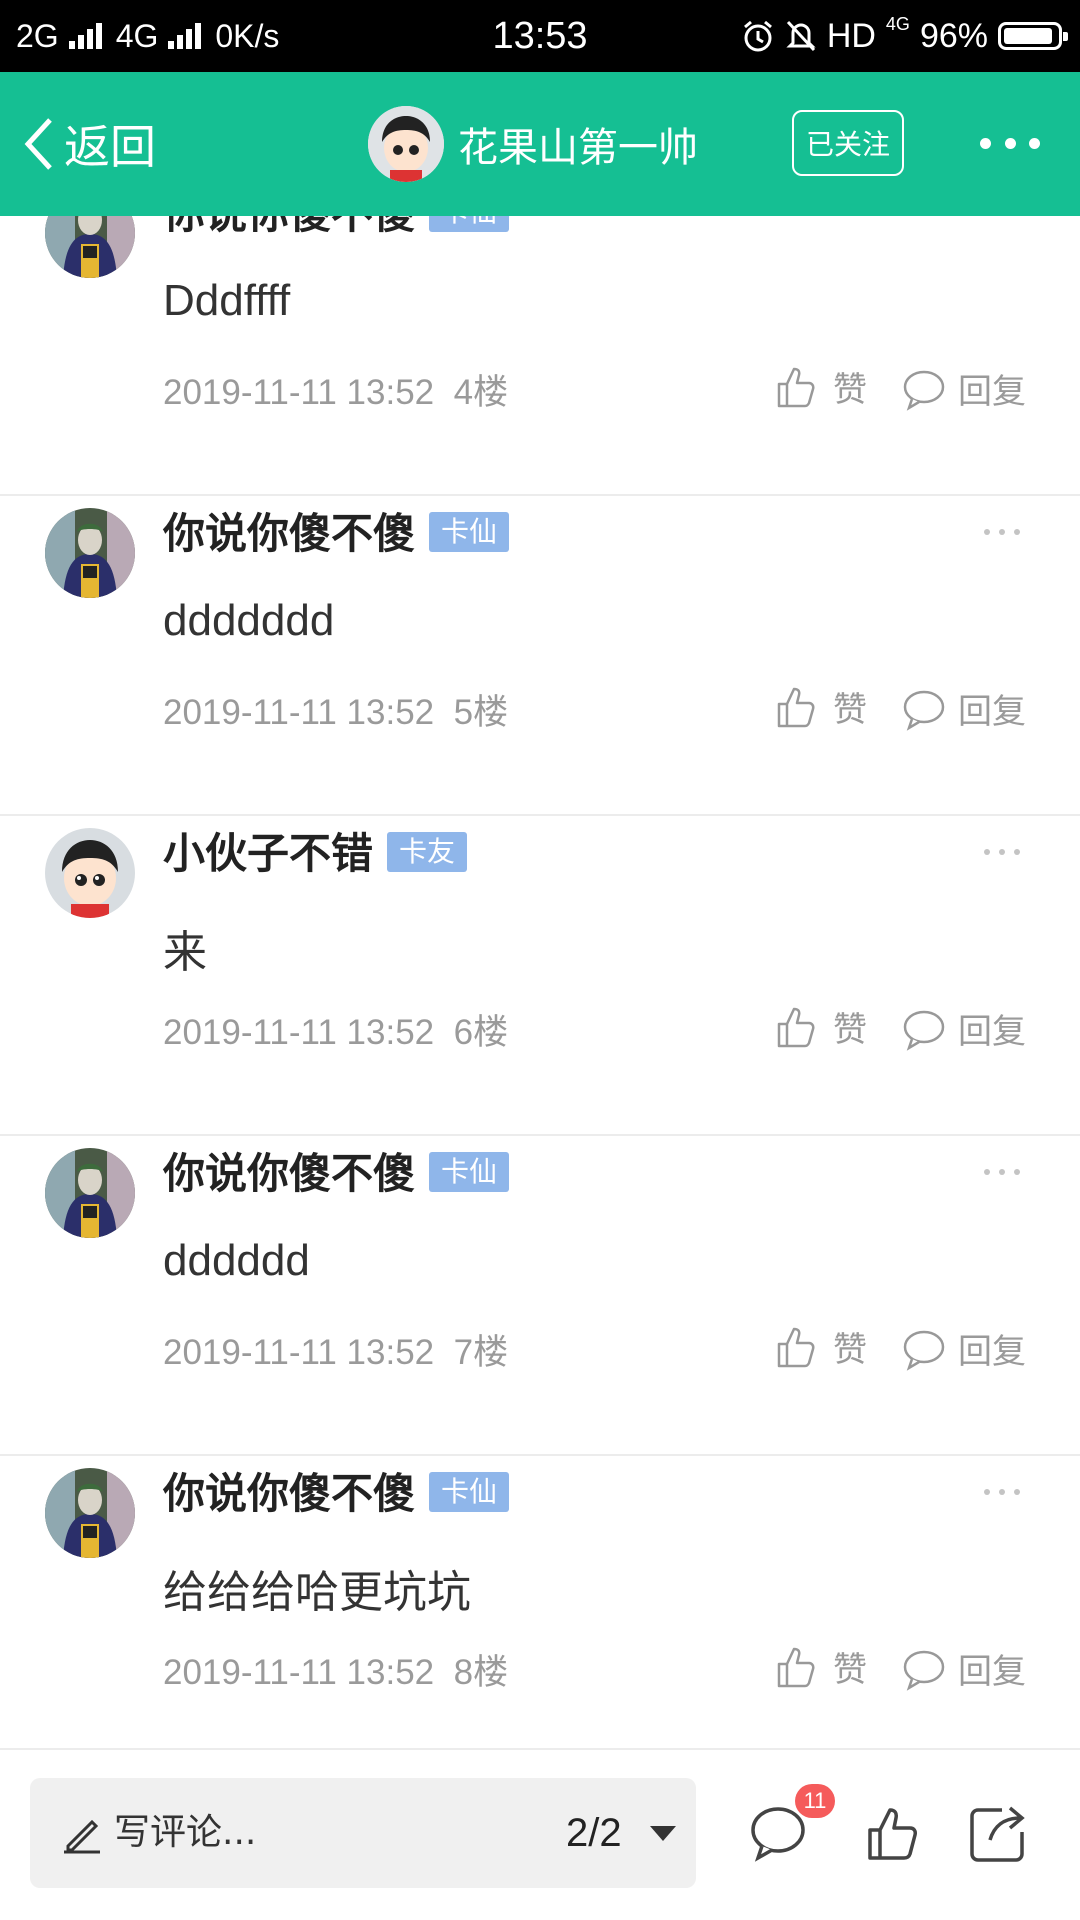 Image resolution: width=1080 pixels, height=1920 pixels. Describe the element at coordinates (82, 1836) in the screenshot. I see `pen-icon` at that location.